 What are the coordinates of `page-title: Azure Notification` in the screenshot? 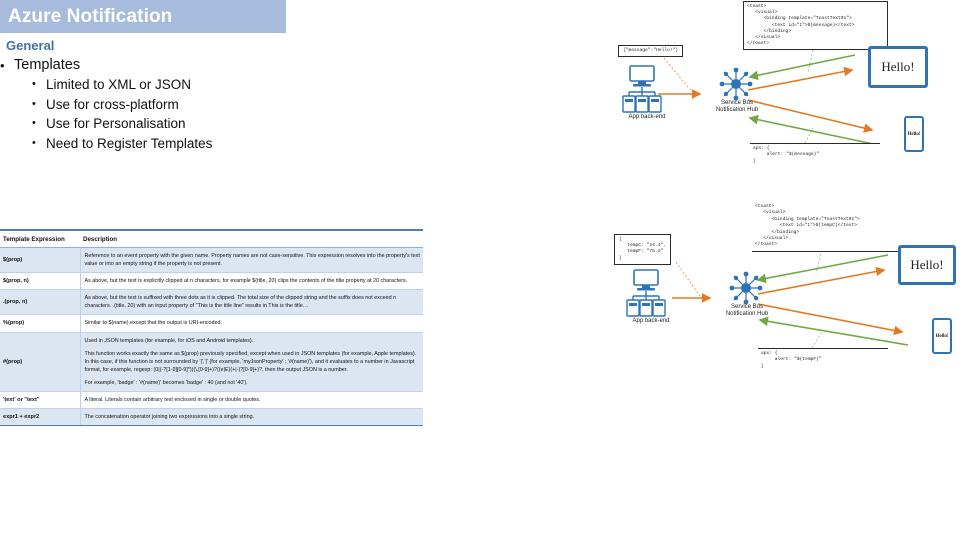 It's located at (90, 16).